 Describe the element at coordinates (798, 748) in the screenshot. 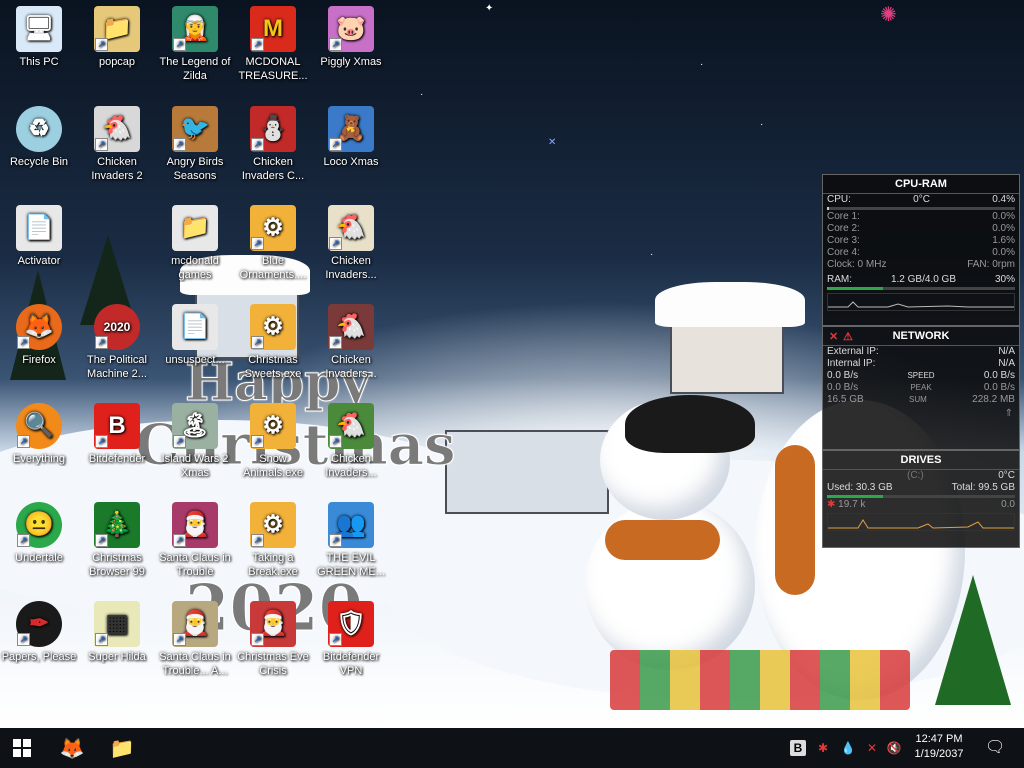

I see `tray-bitdefender-icon: B` at that location.